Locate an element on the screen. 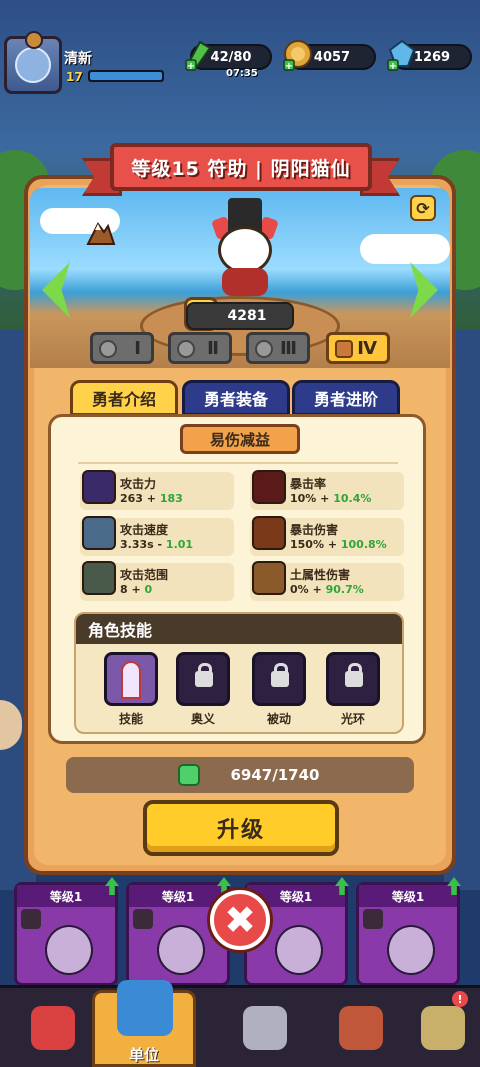  tab-hero-advance: 勇者进阶 is located at coordinates (346, 398).